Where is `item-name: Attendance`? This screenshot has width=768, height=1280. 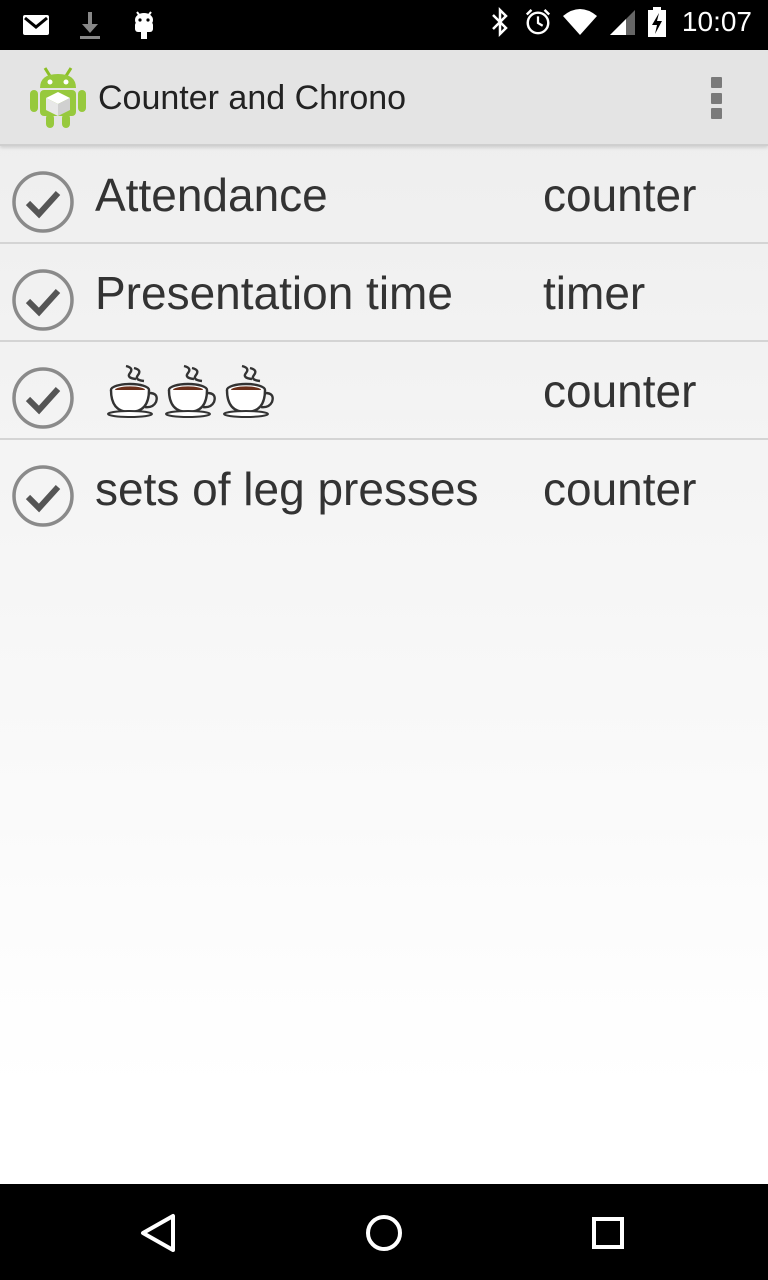 item-name: Attendance is located at coordinates (211, 195).